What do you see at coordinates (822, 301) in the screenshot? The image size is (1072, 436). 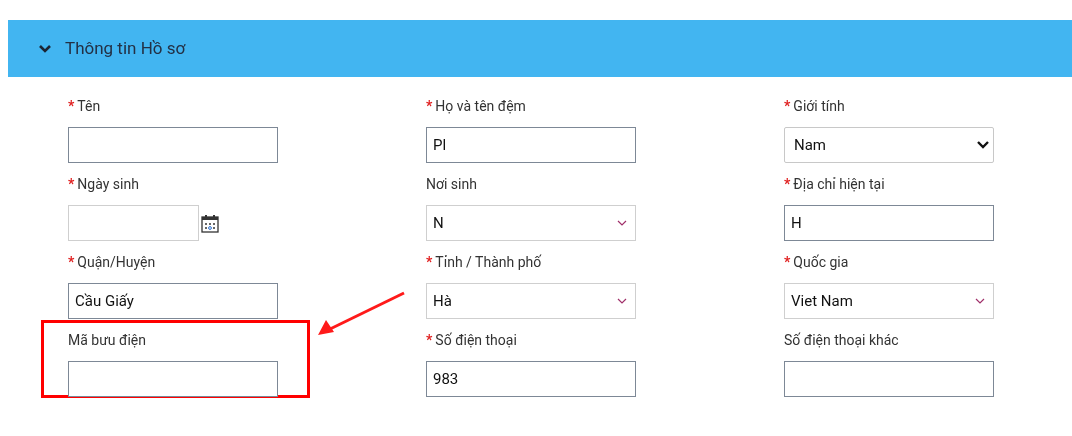 I see `field-value: Viet Nam` at bounding box center [822, 301].